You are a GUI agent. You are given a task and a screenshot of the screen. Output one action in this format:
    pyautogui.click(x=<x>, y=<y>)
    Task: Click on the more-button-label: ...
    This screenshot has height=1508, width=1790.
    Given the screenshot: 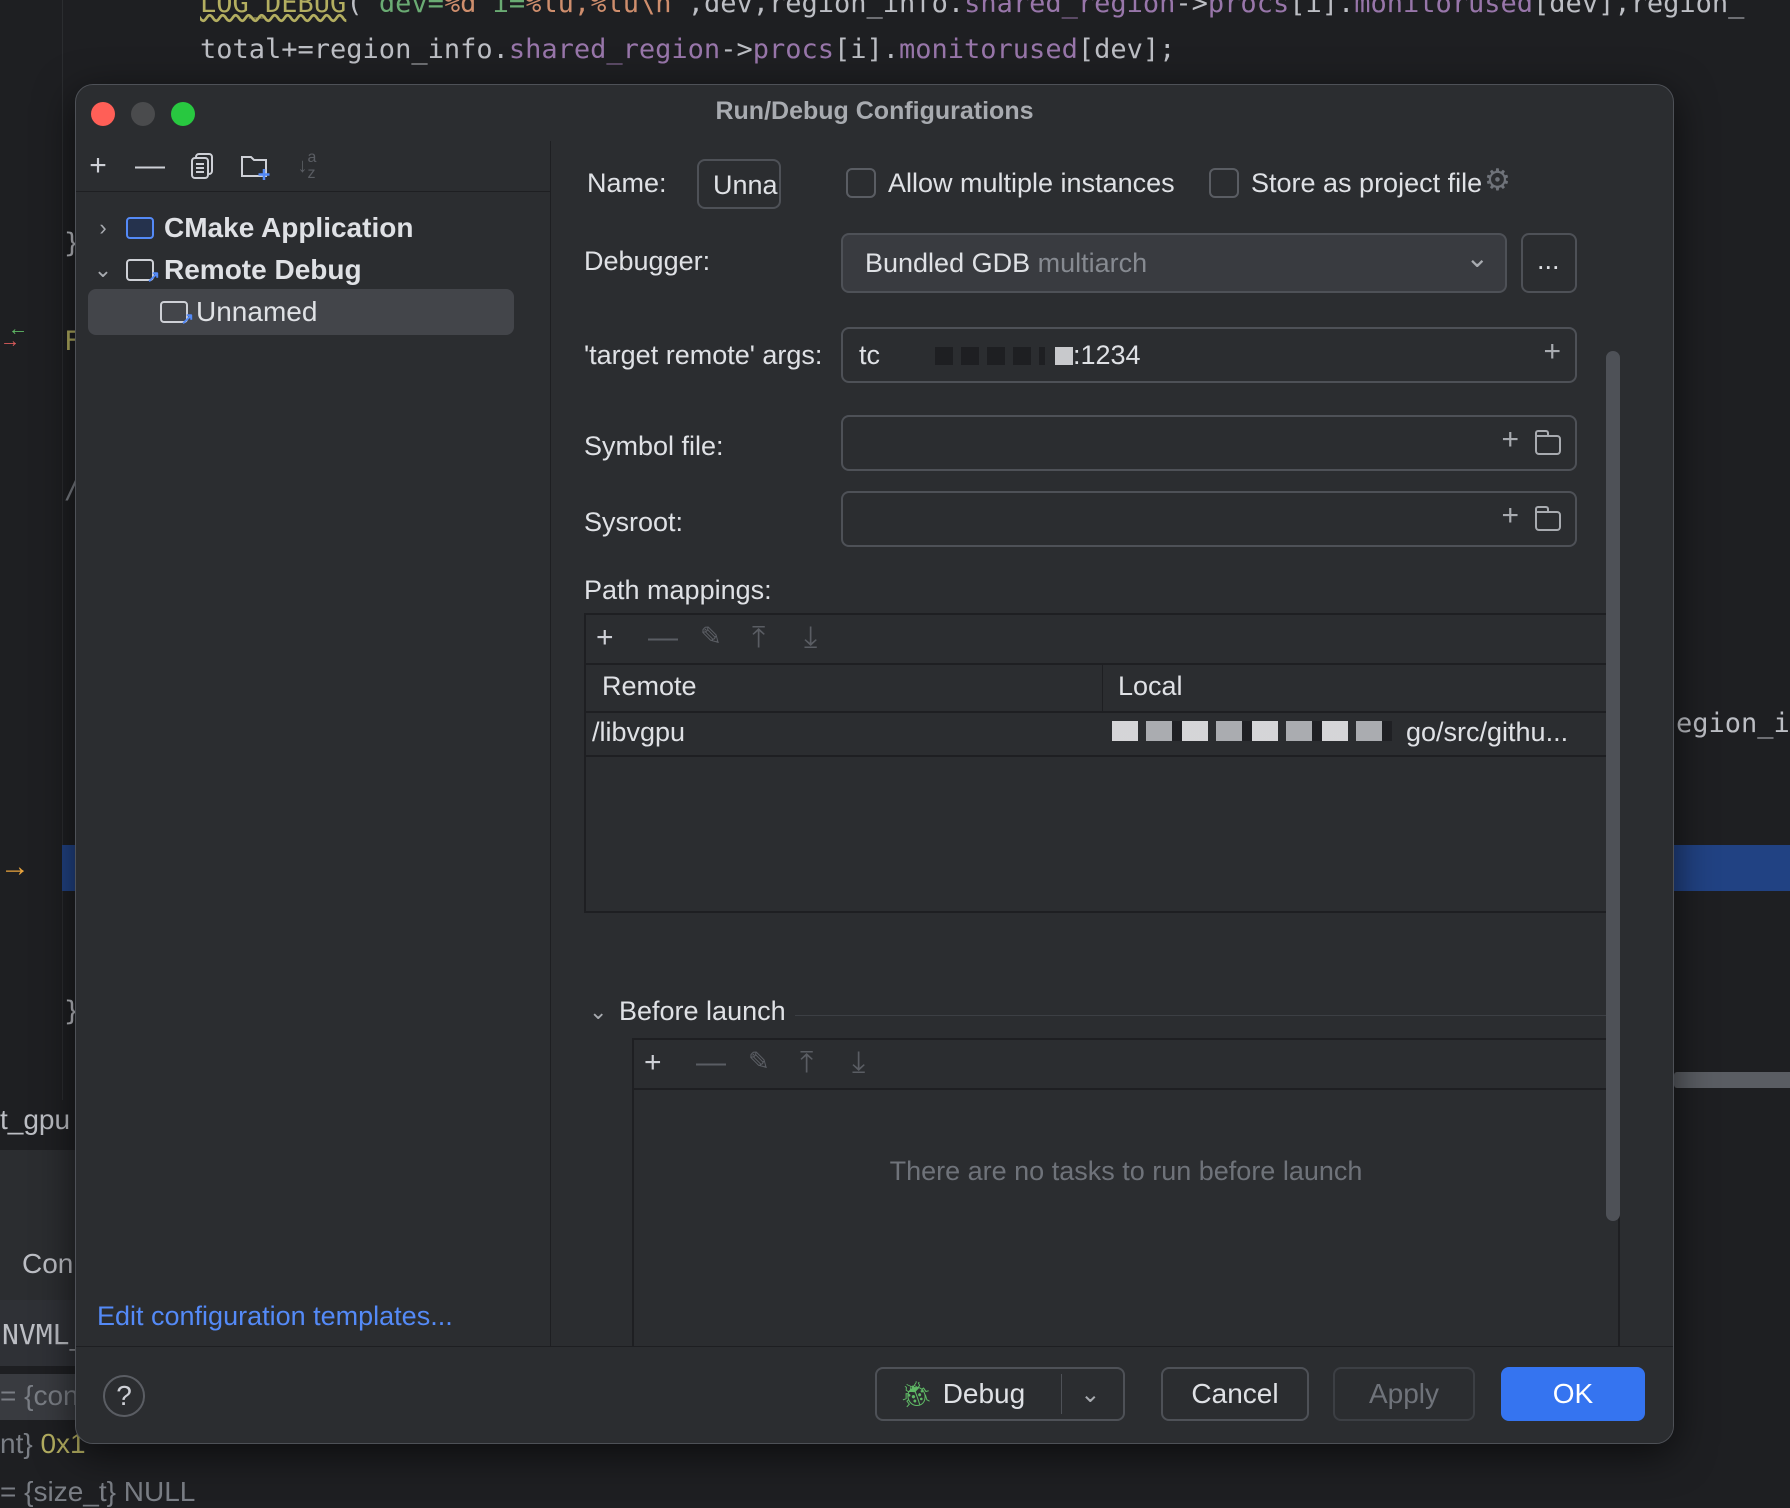 What is the action you would take?
    pyautogui.click(x=1548, y=260)
    